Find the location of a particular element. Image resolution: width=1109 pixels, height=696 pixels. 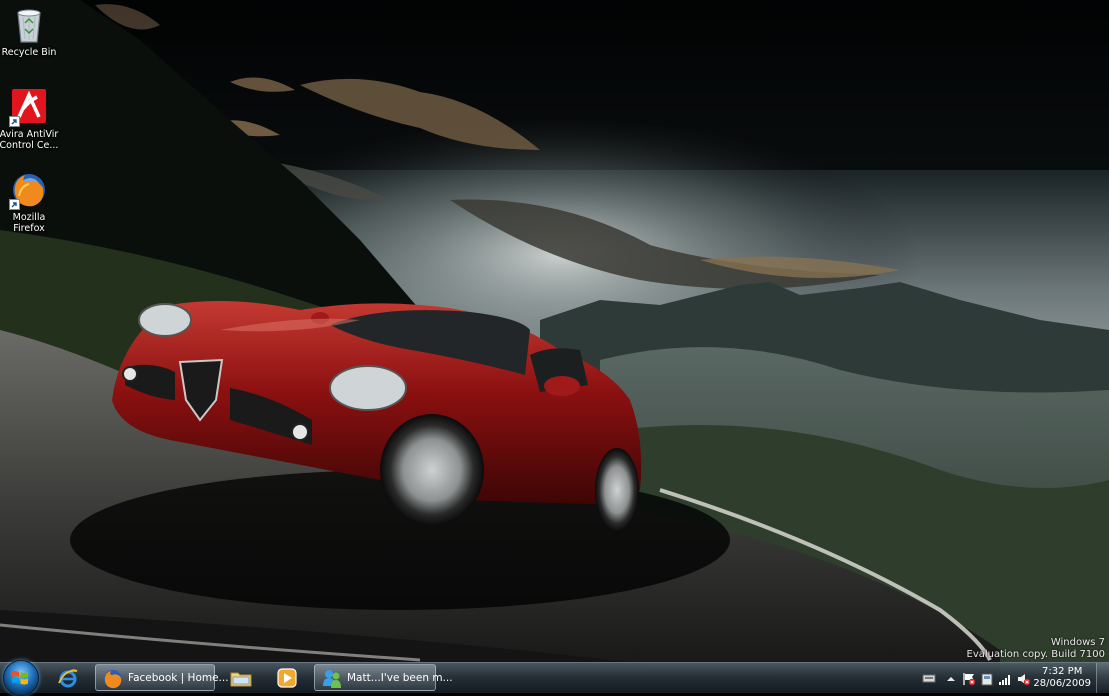

windows-explorer-icon is located at coordinates (241, 679).